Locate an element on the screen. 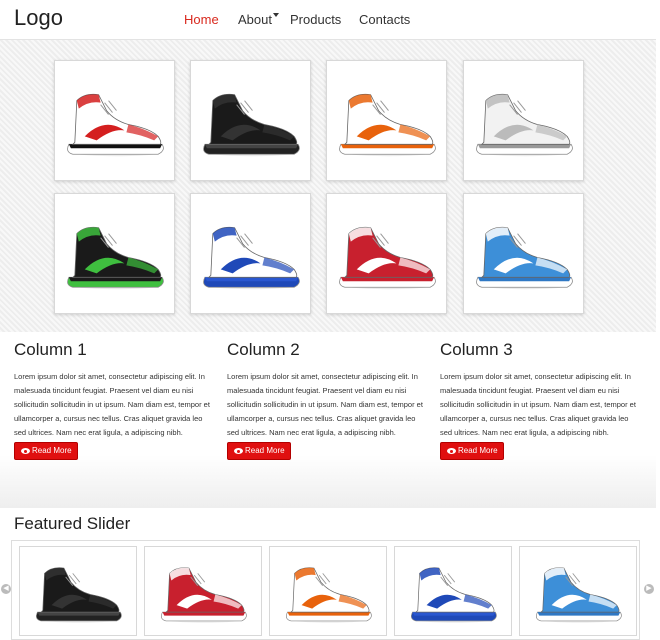 This screenshot has width=660, height=640. nav-contacts: Contacts is located at coordinates (384, 19).